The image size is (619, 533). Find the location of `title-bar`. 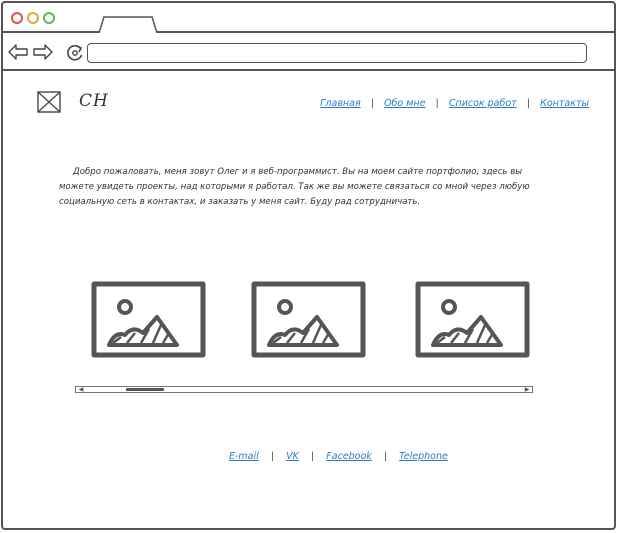

title-bar is located at coordinates (308, 18).